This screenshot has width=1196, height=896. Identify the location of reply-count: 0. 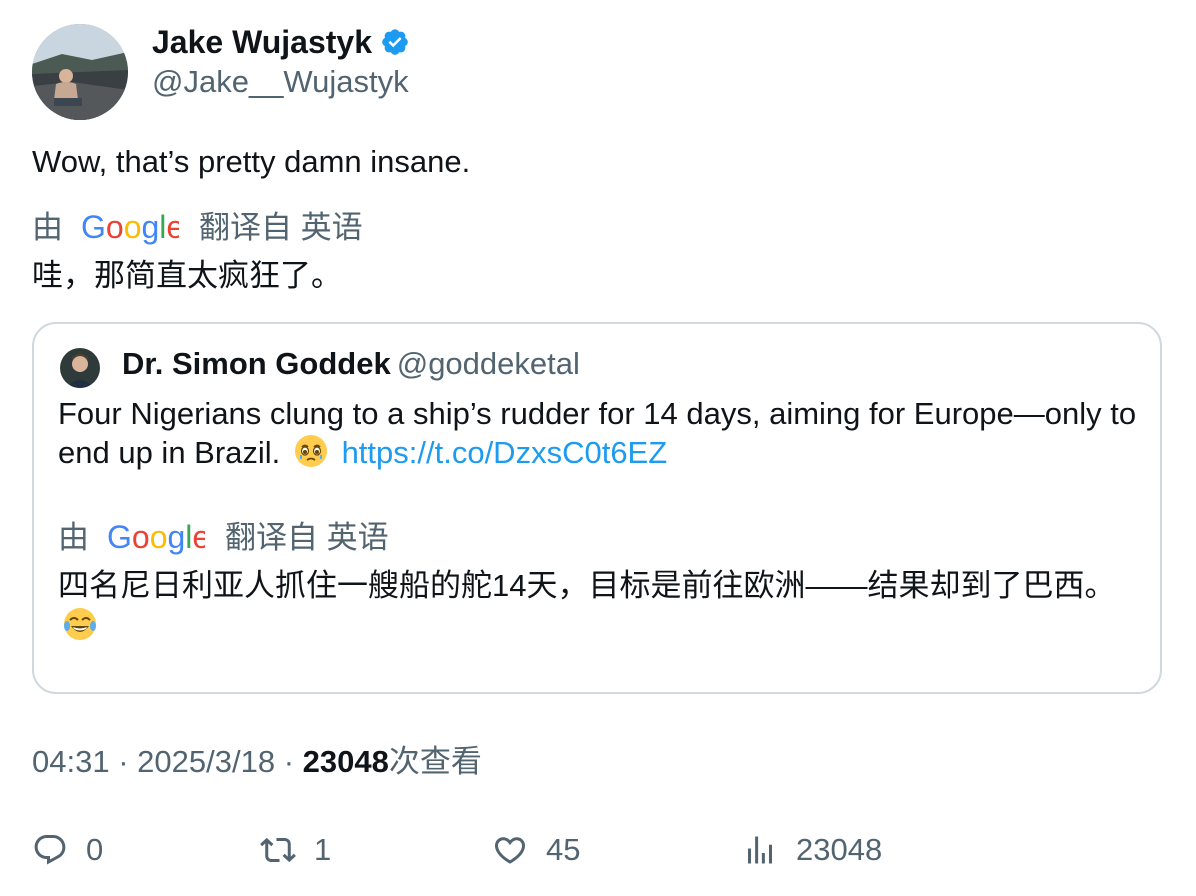
(95, 849).